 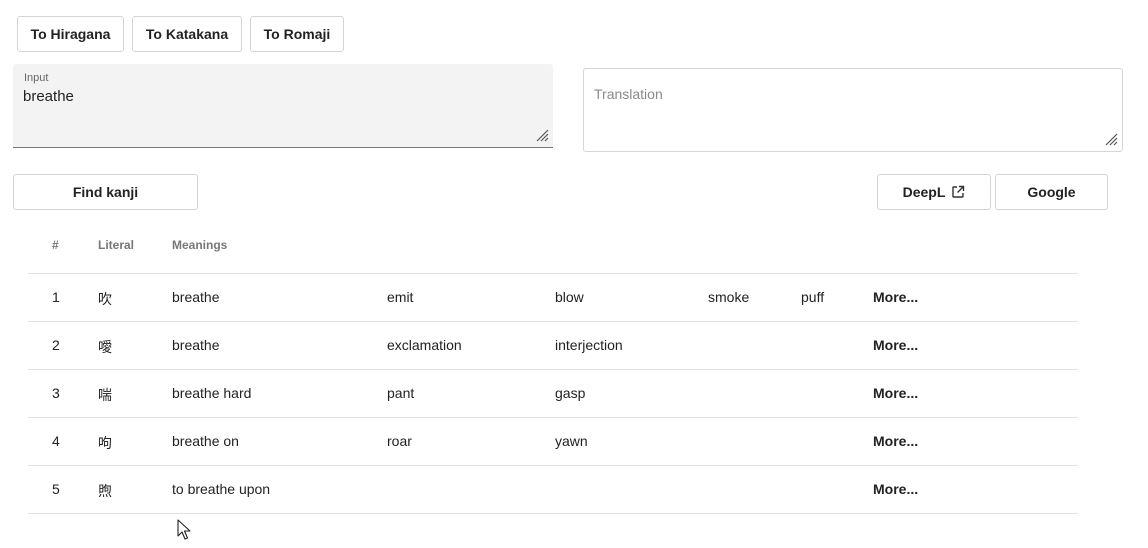 I want to click on meaning: yawn, so click(x=571, y=441).